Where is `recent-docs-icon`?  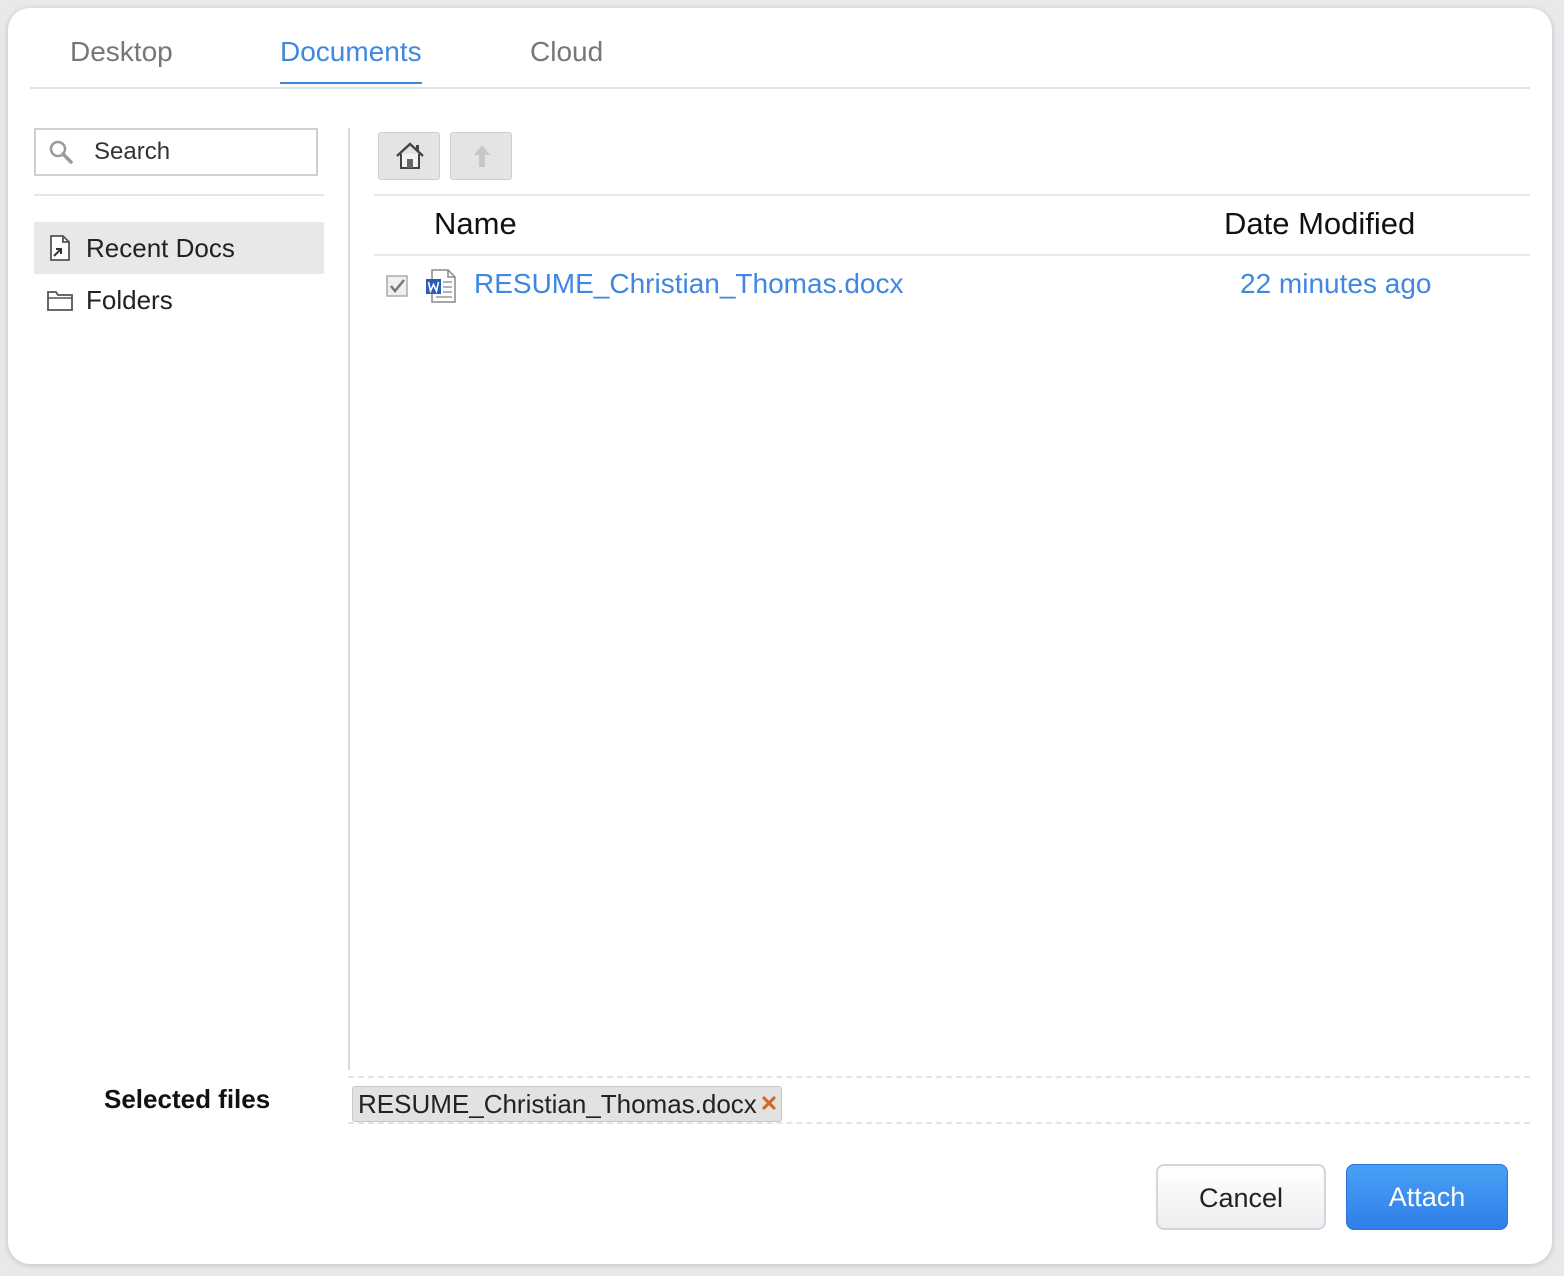 recent-docs-icon is located at coordinates (60, 248).